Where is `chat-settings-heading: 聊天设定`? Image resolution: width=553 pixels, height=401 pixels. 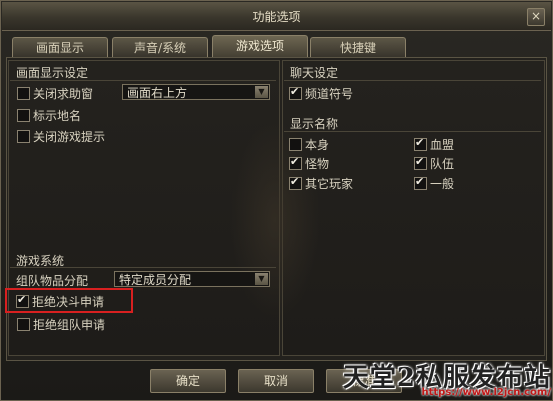
chat-settings-heading: 聊天设定 is located at coordinates (314, 73).